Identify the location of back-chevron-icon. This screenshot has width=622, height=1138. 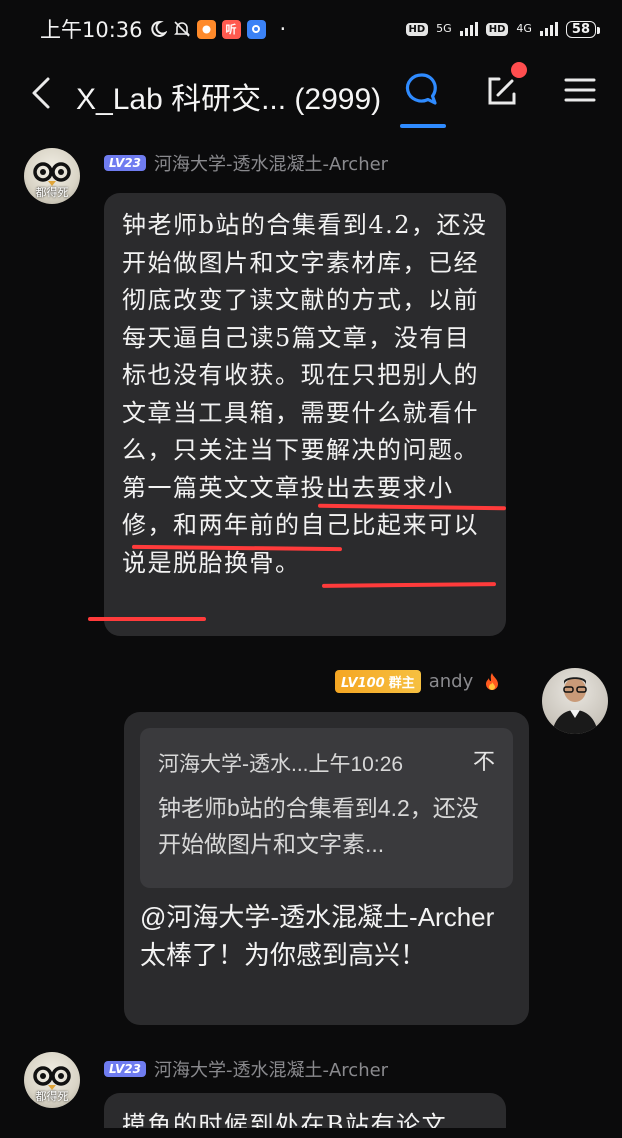
(41, 93).